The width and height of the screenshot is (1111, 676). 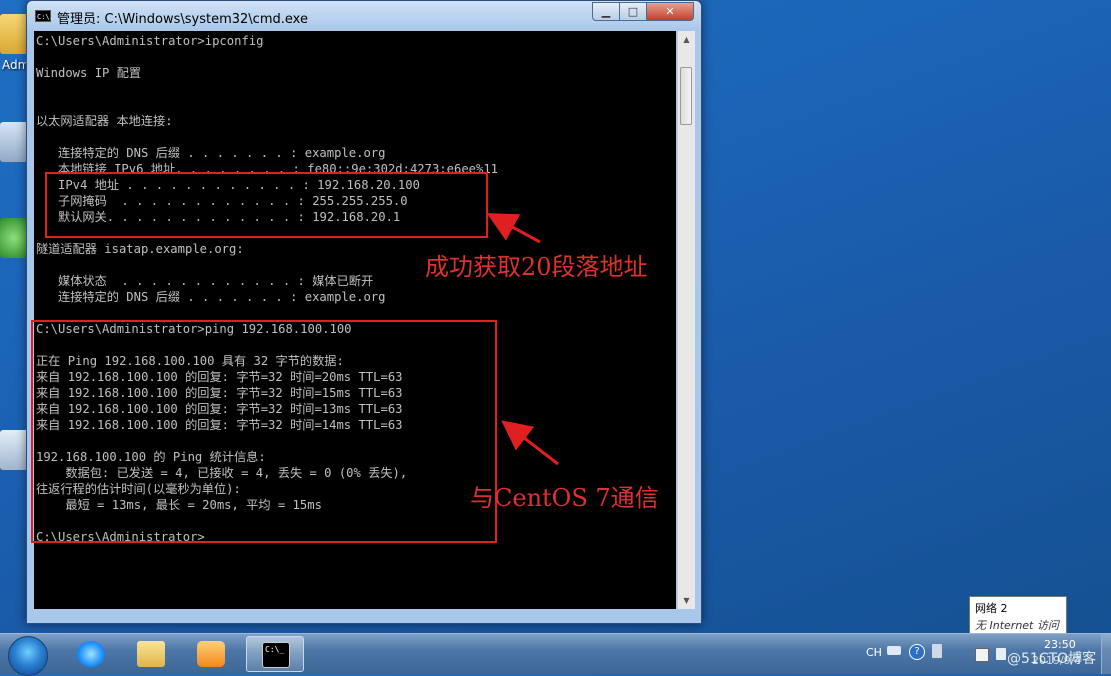 What do you see at coordinates (14, 142) in the screenshot?
I see `desktop-icon-computer` at bounding box center [14, 142].